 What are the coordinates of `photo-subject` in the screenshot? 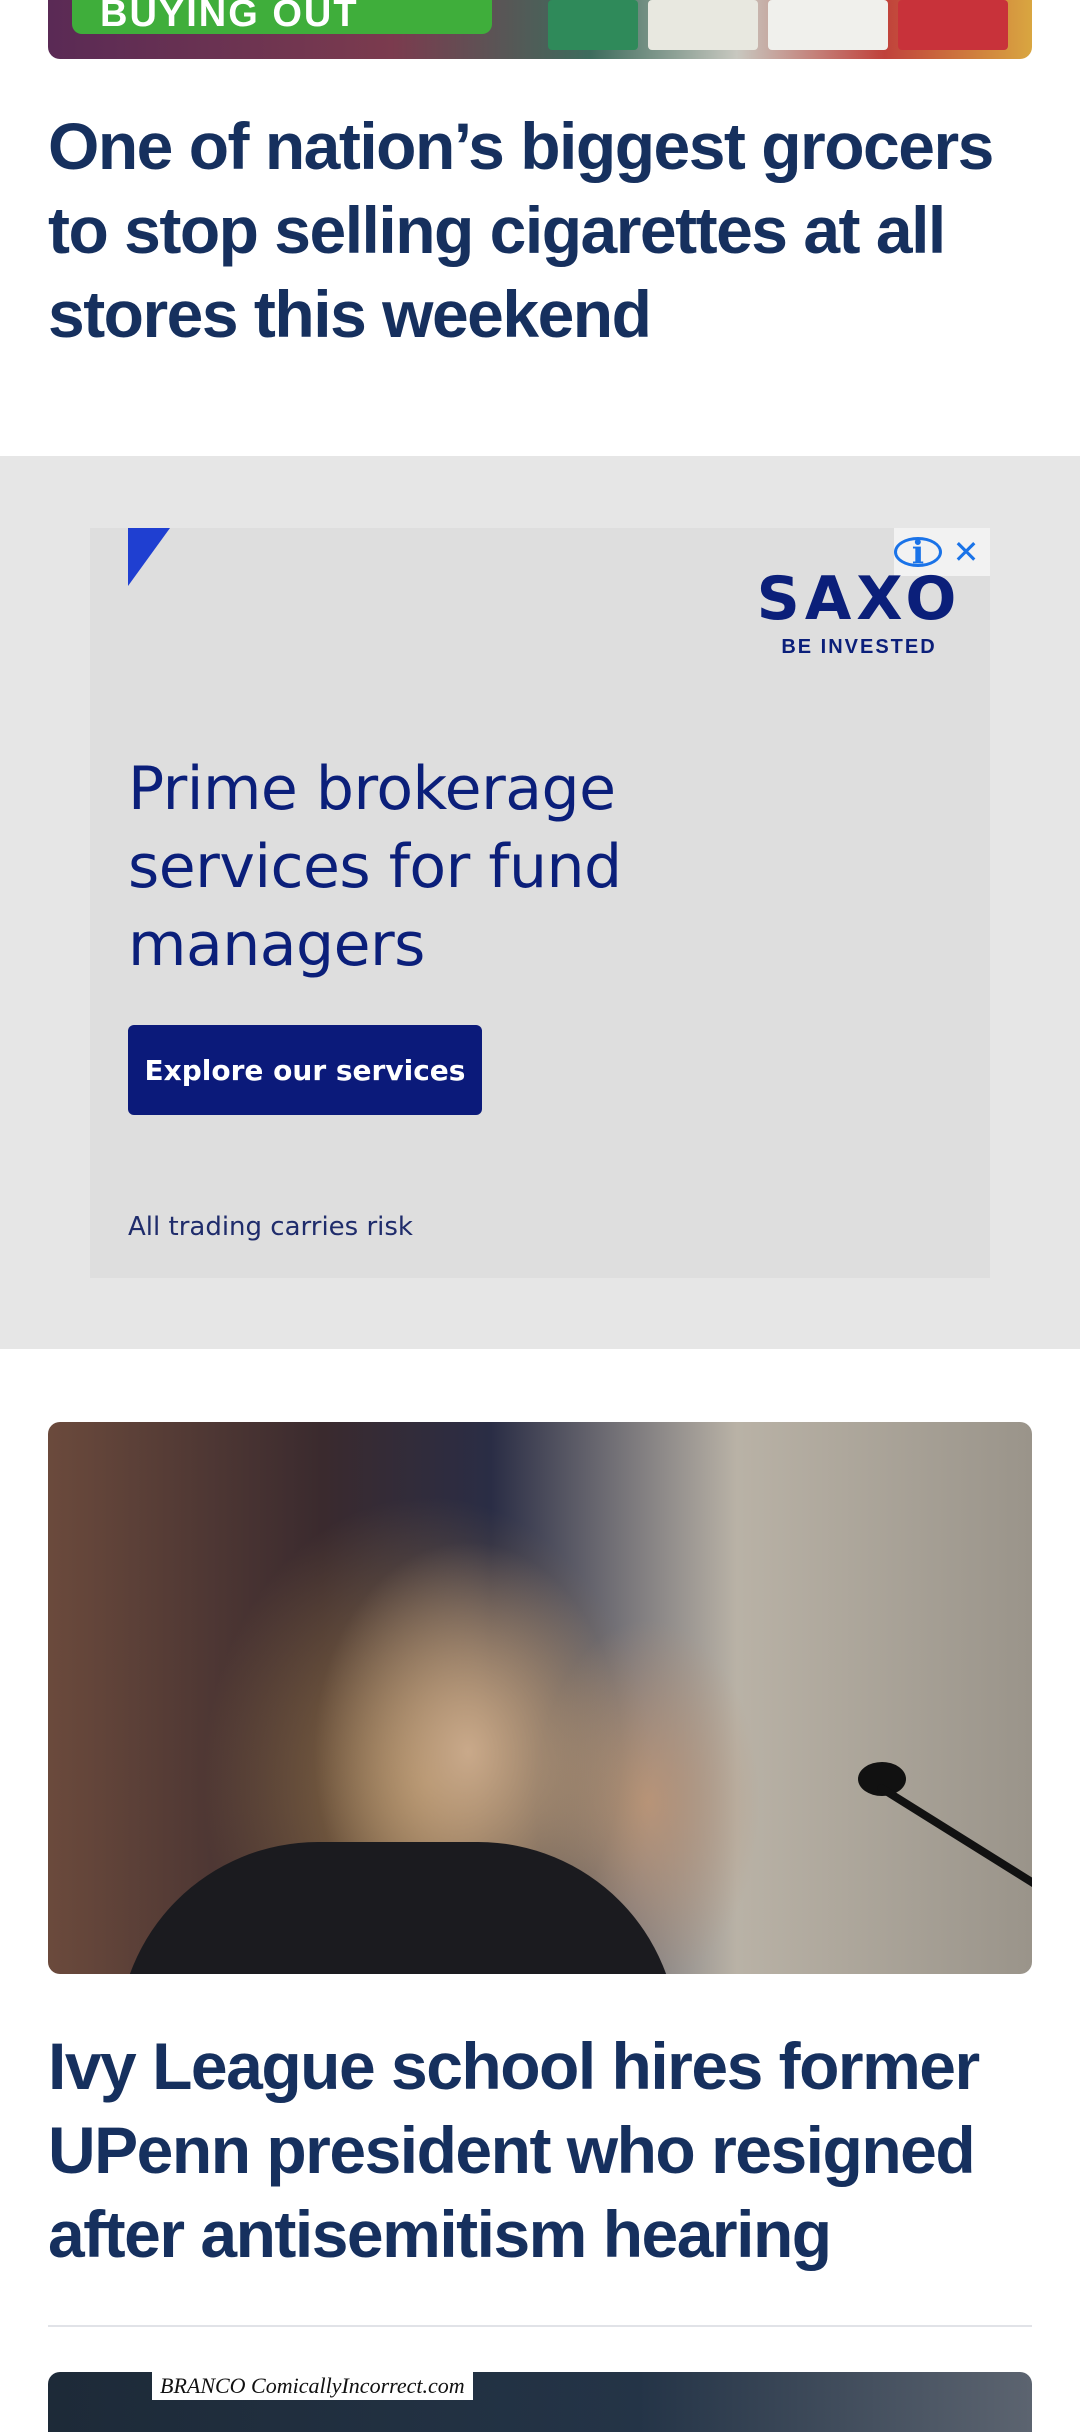 It's located at (398, 1908).